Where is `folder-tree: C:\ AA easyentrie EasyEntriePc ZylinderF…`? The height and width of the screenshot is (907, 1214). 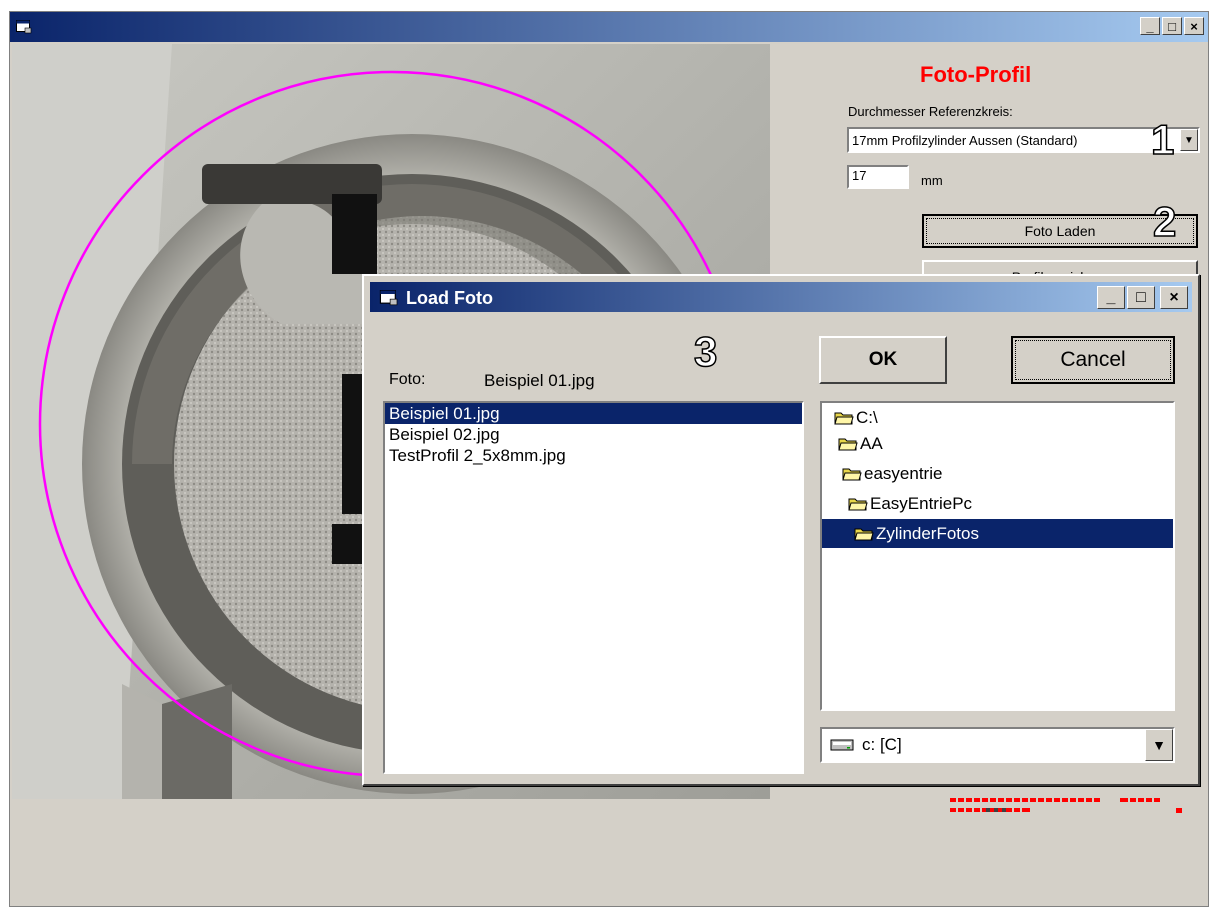
folder-tree: C:\ AA easyentrie EasyEntriePc ZylinderF… is located at coordinates (997, 556).